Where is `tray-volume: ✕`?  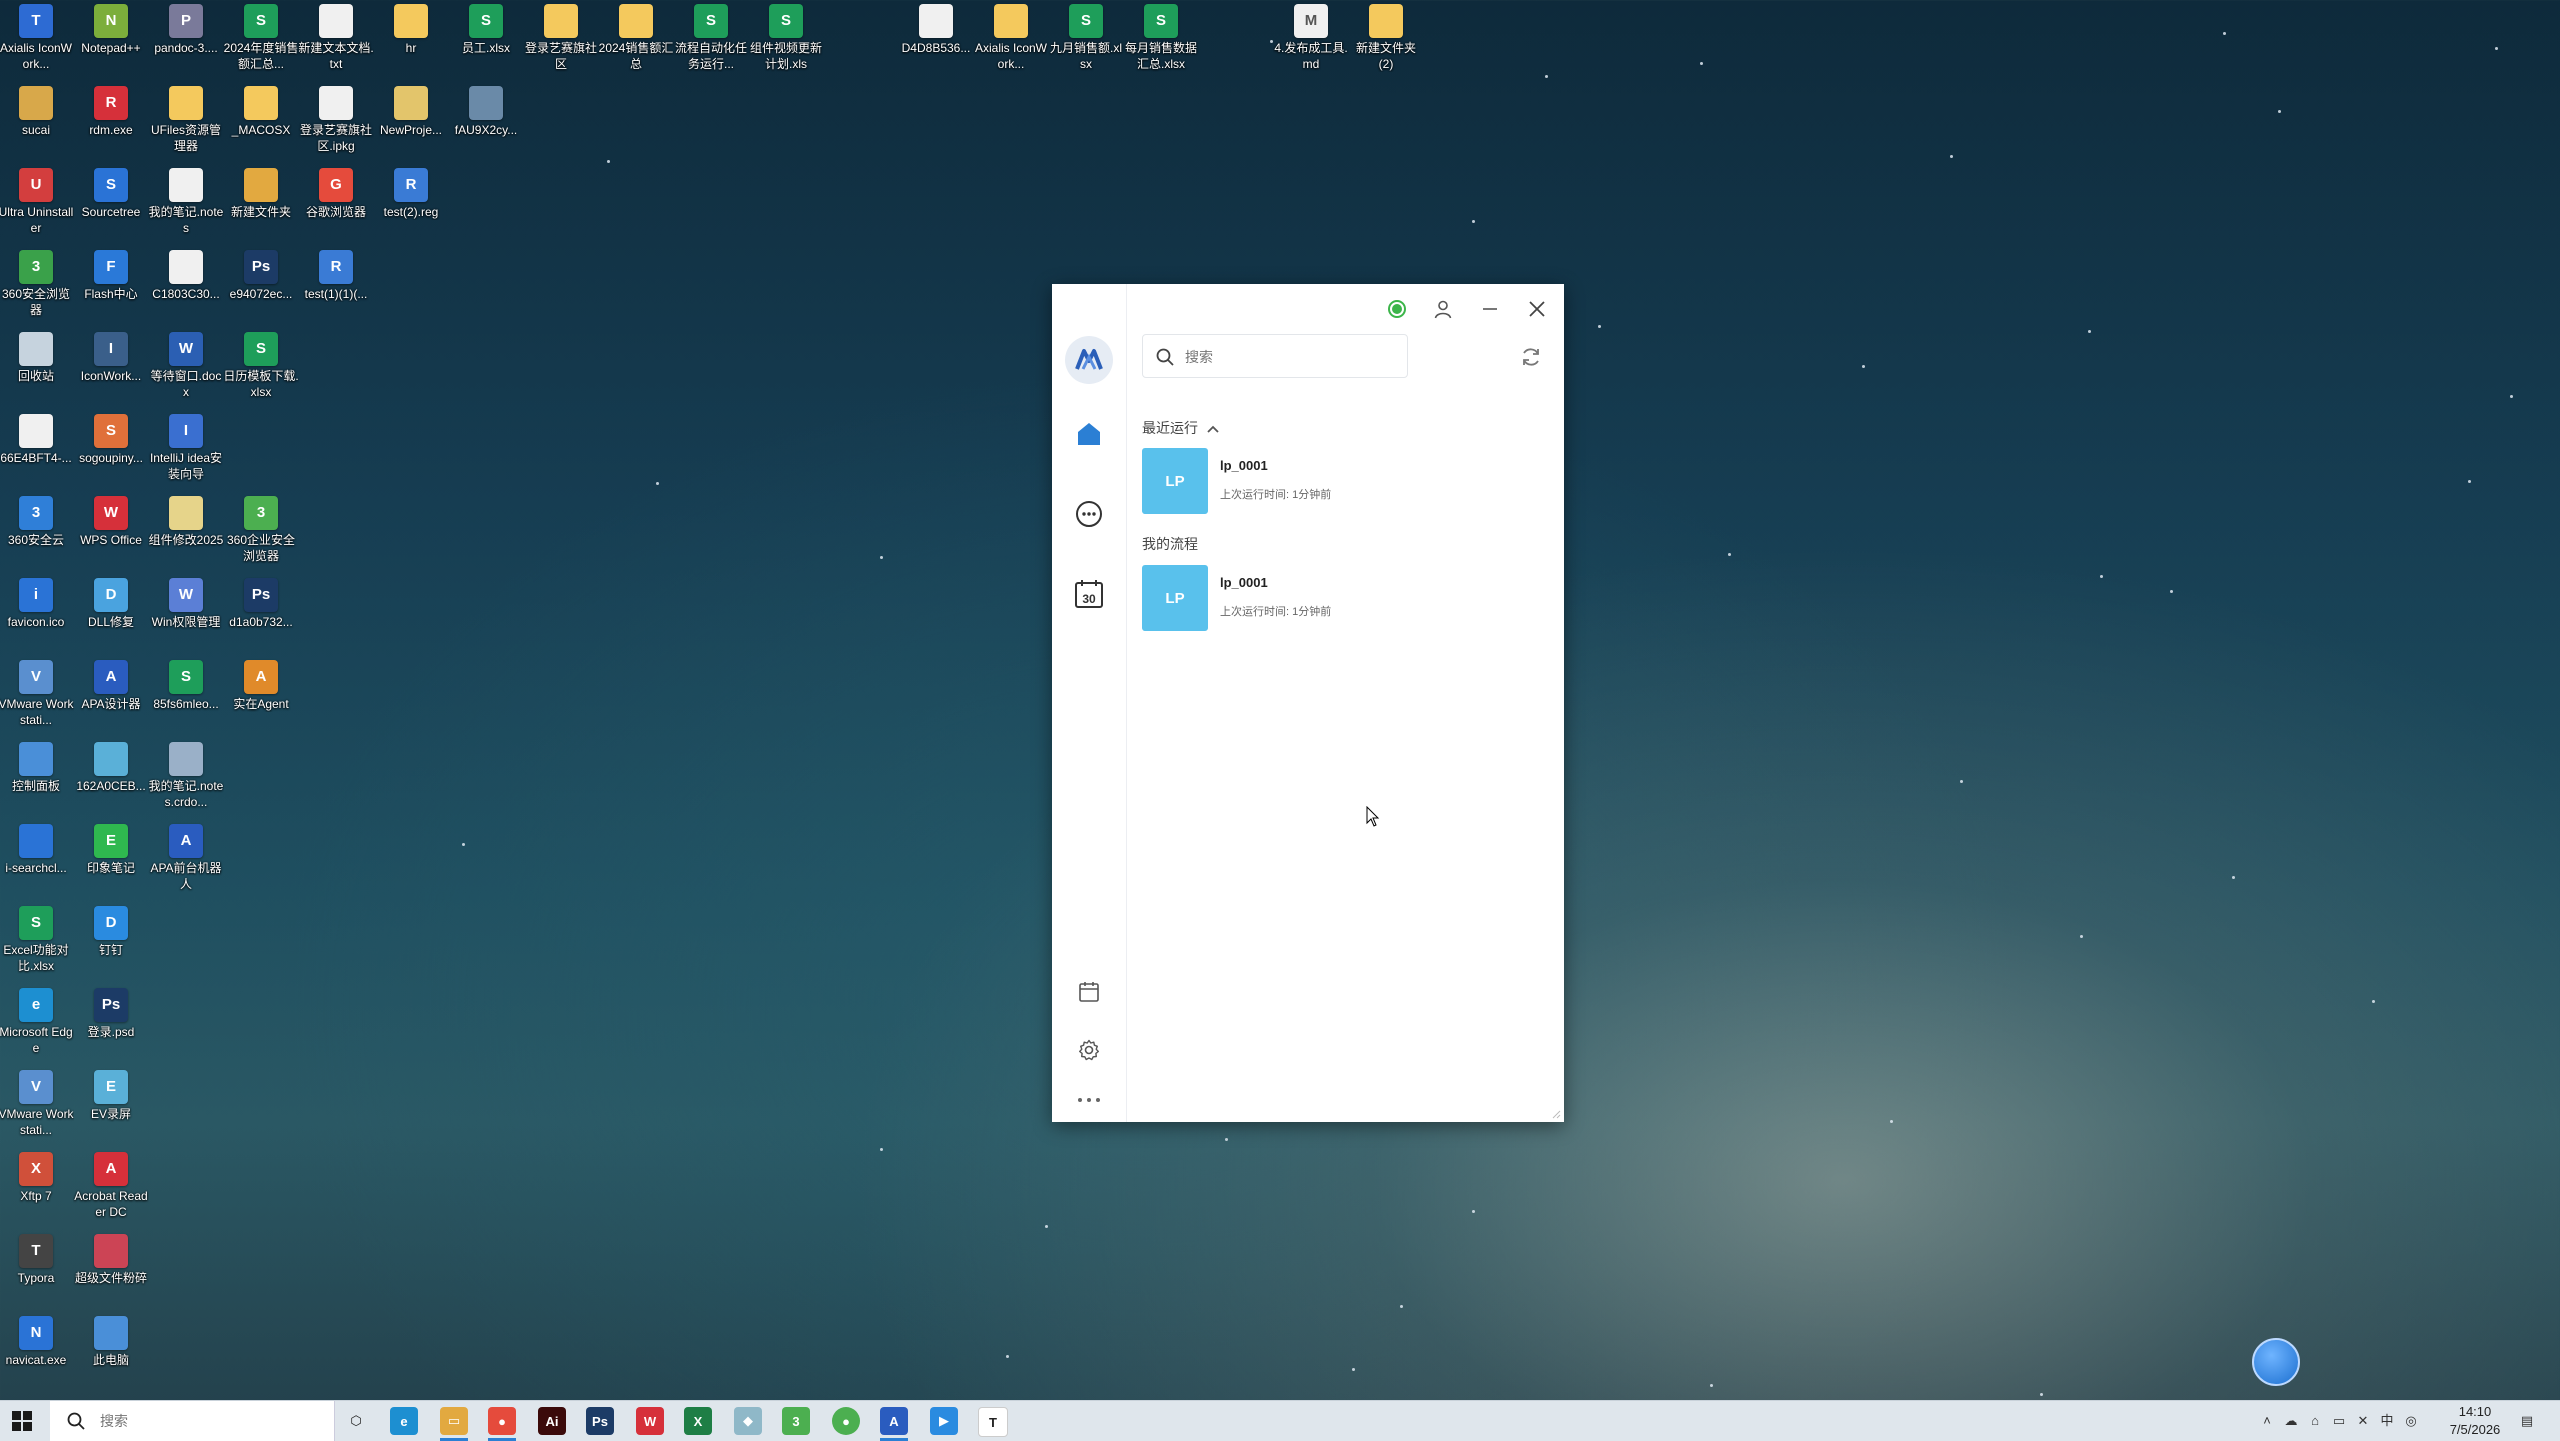 tray-volume: ✕ is located at coordinates (2363, 1421).